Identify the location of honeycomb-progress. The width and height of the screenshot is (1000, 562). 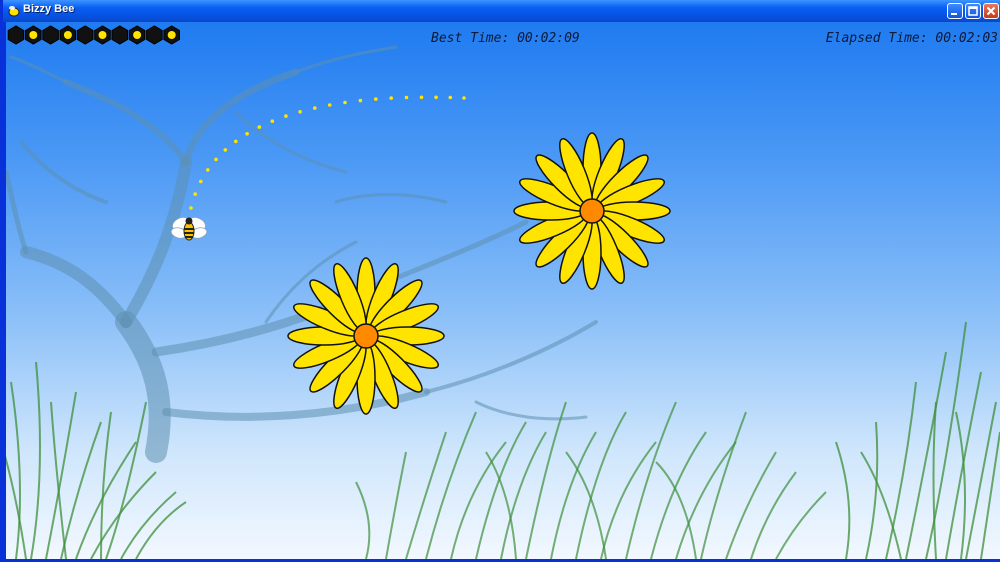
(93, 35).